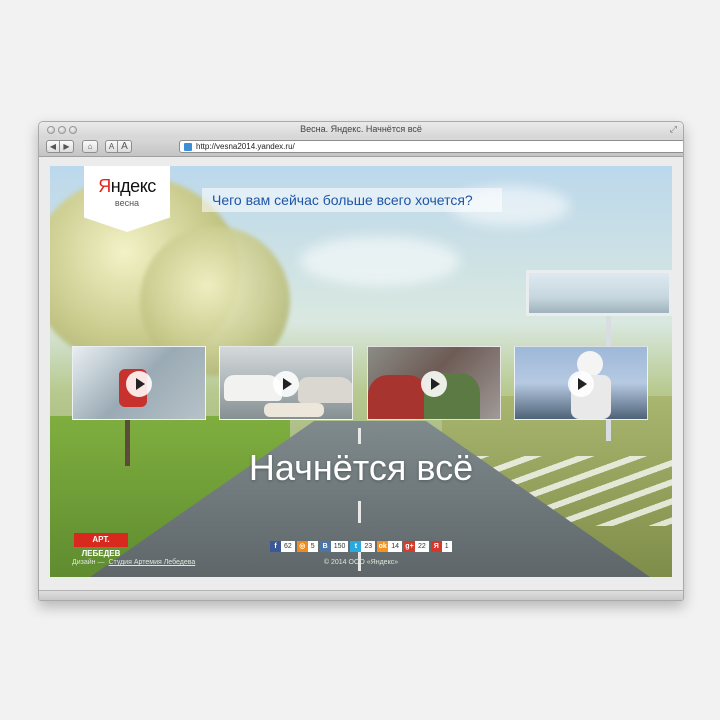 The image size is (720, 720). I want to click on studio-logo: АРТ. ЛЕБЕДЕВ, so click(101, 545).